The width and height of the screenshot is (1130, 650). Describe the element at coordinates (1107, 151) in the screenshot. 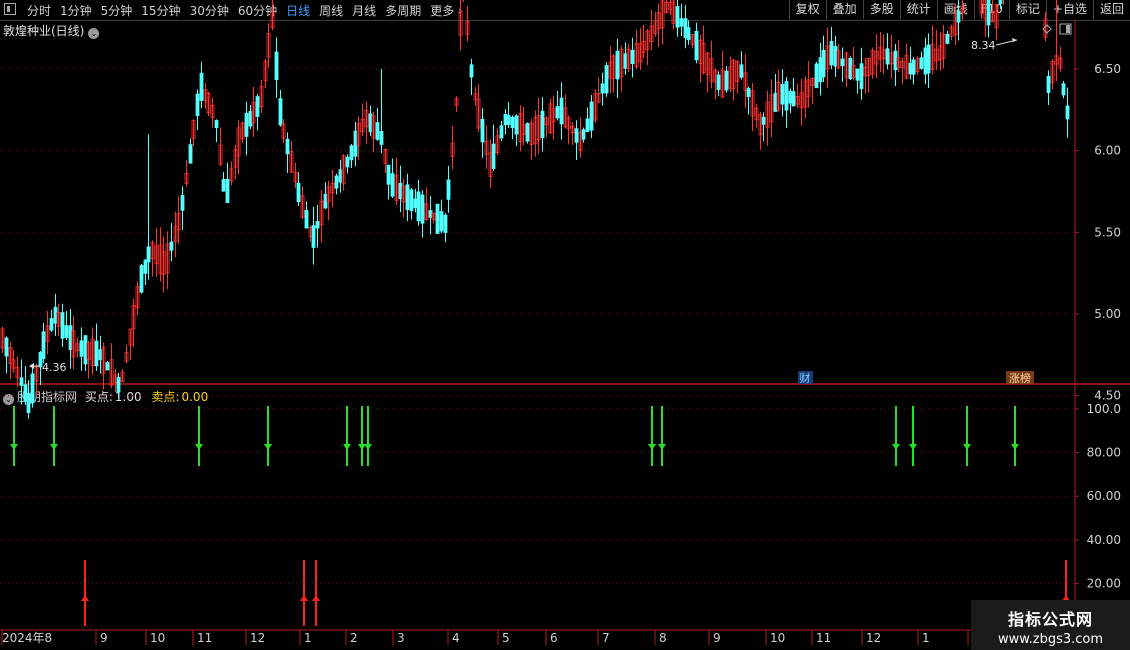

I see `price-tick-label: 6.00` at that location.